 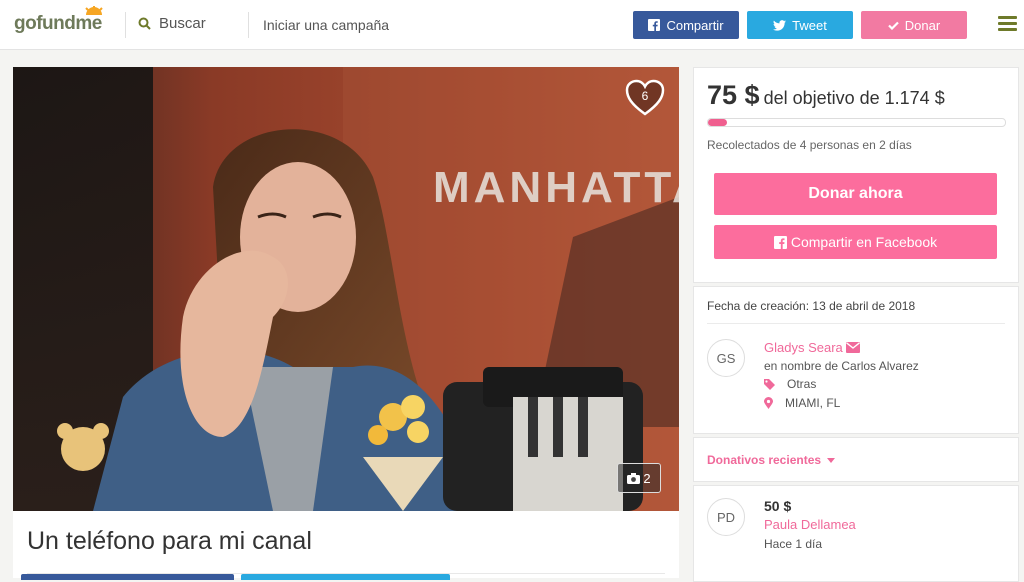 I want to click on creation-date: Fecha de creación: 13 de abril de 2018, so click(x=811, y=306).